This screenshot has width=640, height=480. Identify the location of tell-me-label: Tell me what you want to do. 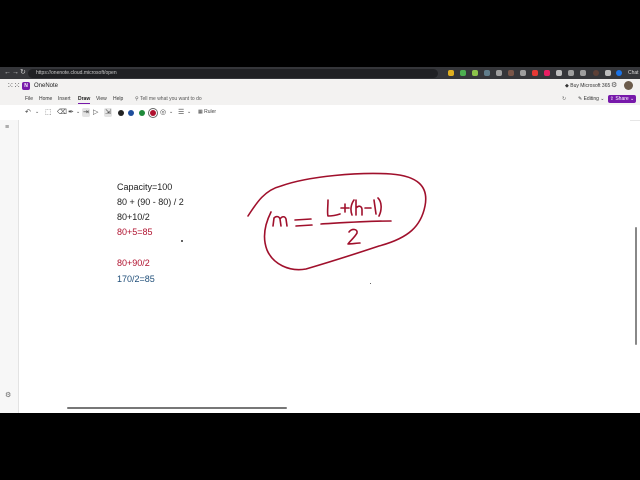
(170, 99).